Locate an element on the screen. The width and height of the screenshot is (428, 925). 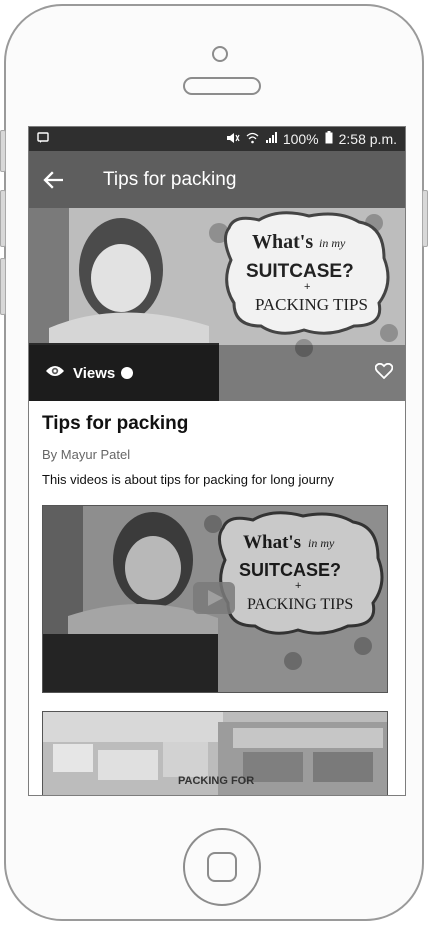
hero-text-plus: + is located at coordinates (307, 287).